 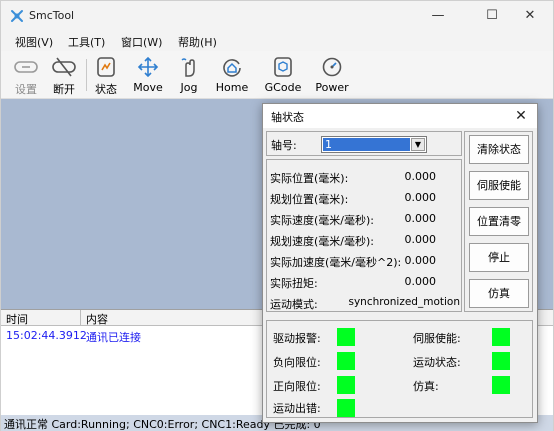 What do you see at coordinates (418, 144) in the screenshot?
I see `chevron-down-icon: ▼` at bounding box center [418, 144].